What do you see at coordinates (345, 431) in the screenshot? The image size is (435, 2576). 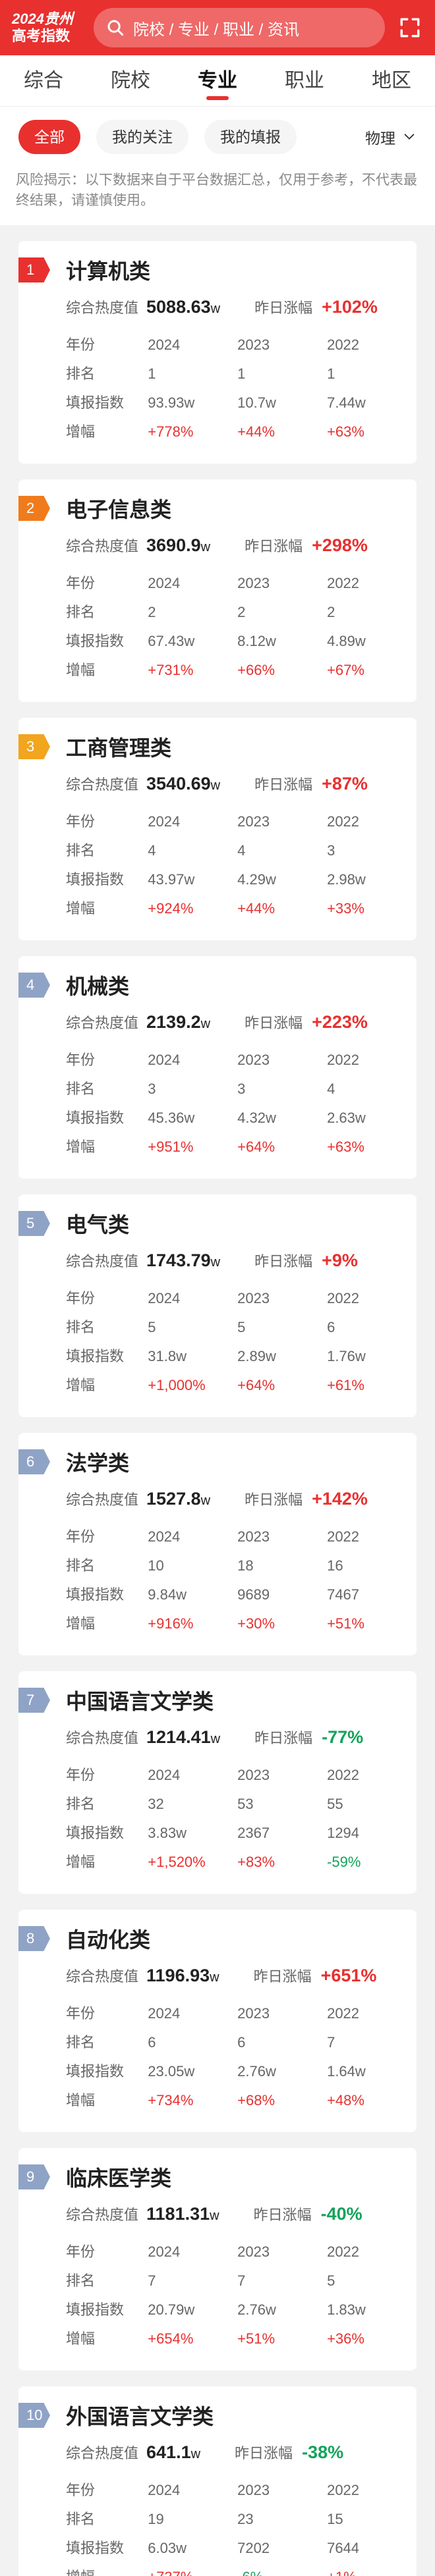 I see `growth-row-value: +63%` at bounding box center [345, 431].